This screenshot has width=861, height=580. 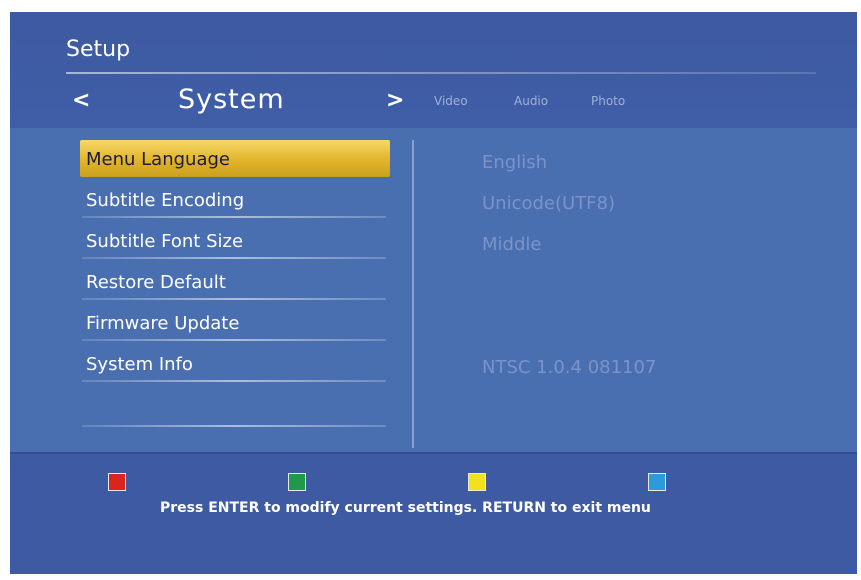 What do you see at coordinates (514, 162) in the screenshot?
I see `value-menu-language: English` at bounding box center [514, 162].